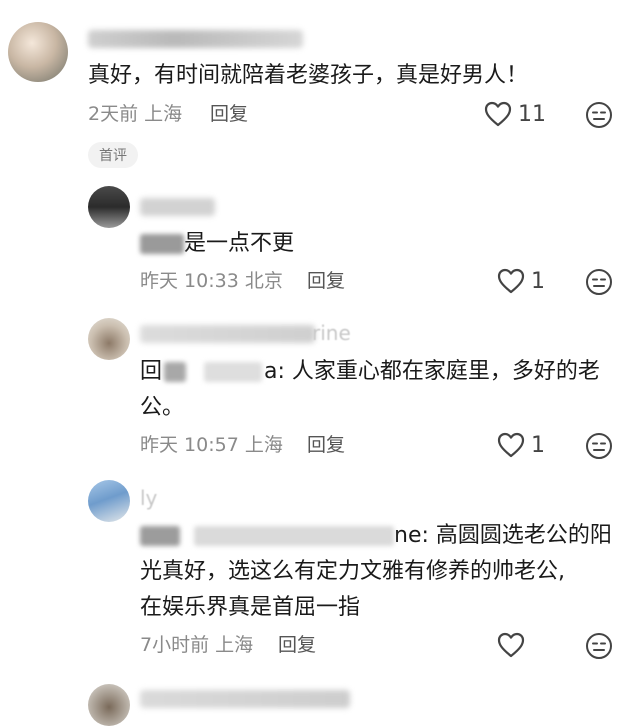 This screenshot has width=640, height=726. Describe the element at coordinates (113, 155) in the screenshot. I see `first-comment-badge: 首评` at that location.